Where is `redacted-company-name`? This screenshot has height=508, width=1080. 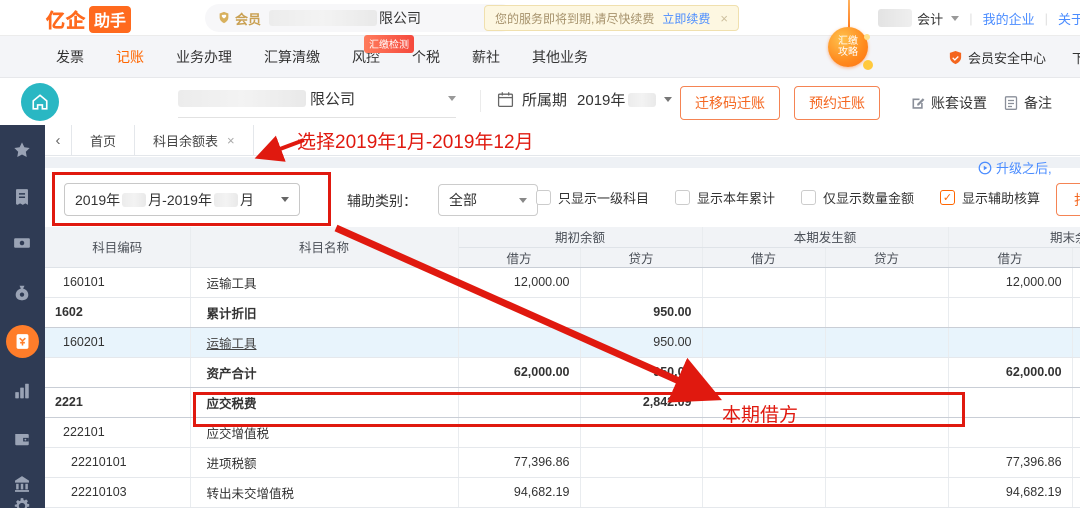 redacted-company-name is located at coordinates (242, 98).